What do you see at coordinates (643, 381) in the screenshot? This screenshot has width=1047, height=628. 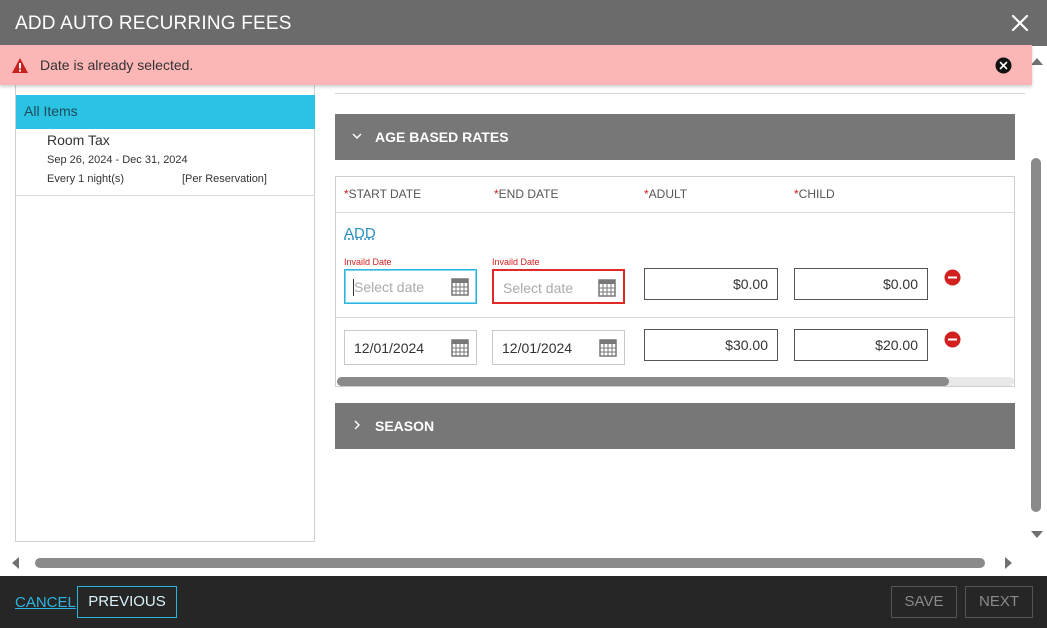 I see `grid-scrollbar-thumb` at bounding box center [643, 381].